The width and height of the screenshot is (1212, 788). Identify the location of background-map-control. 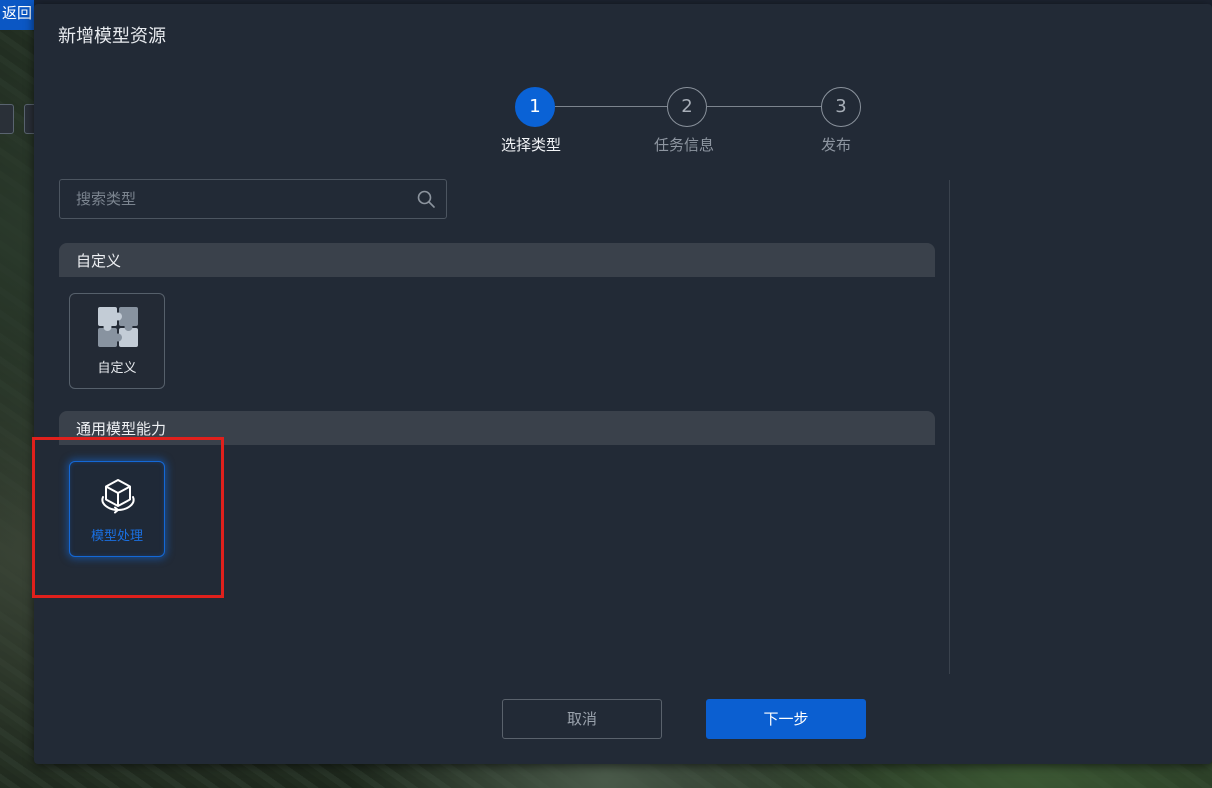
(7, 119).